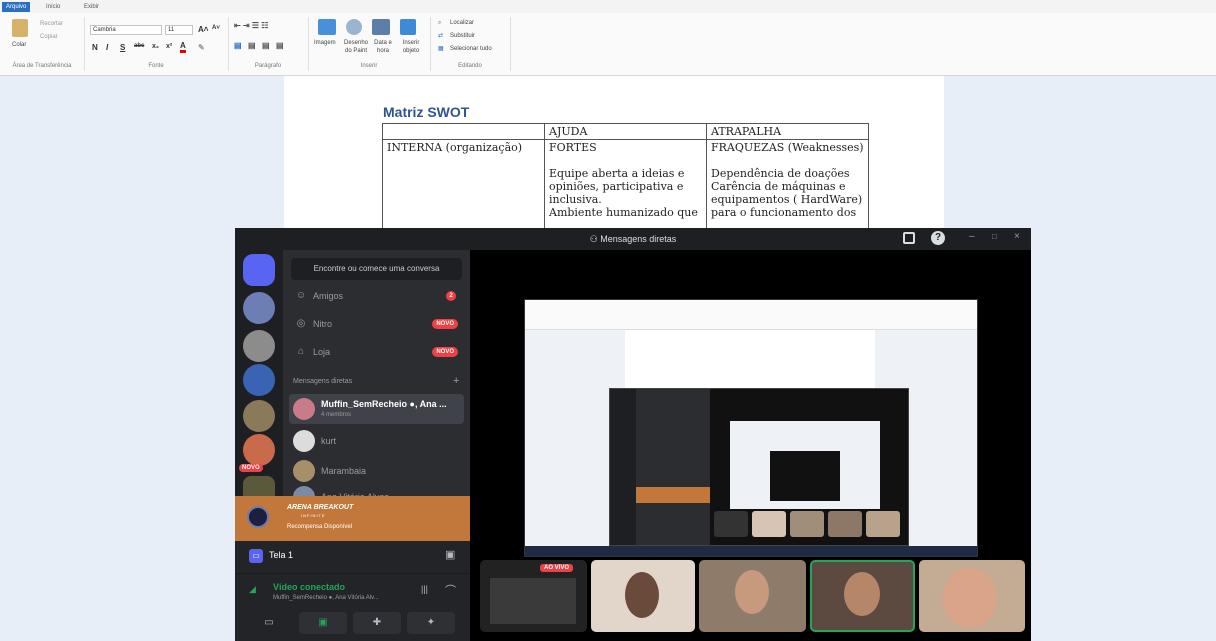 The height and width of the screenshot is (641, 1216). Describe the element at coordinates (673, 467) in the screenshot. I see `nested-sidebar` at that location.